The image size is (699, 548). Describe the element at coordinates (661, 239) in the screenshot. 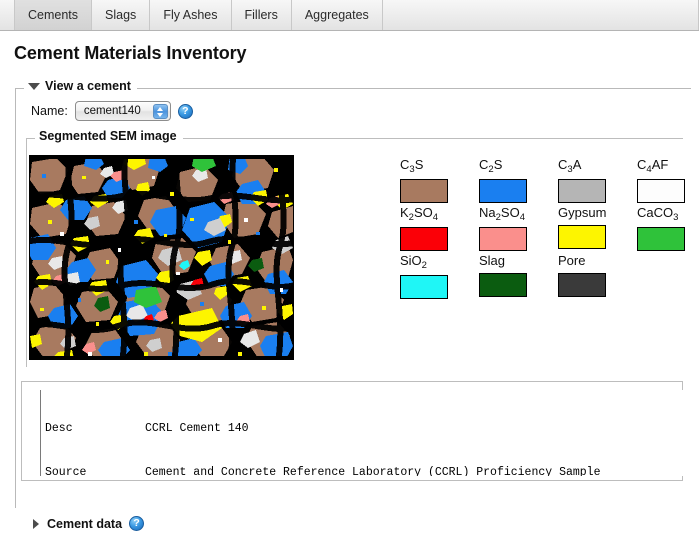

I see `legend-swatch-caco3` at that location.